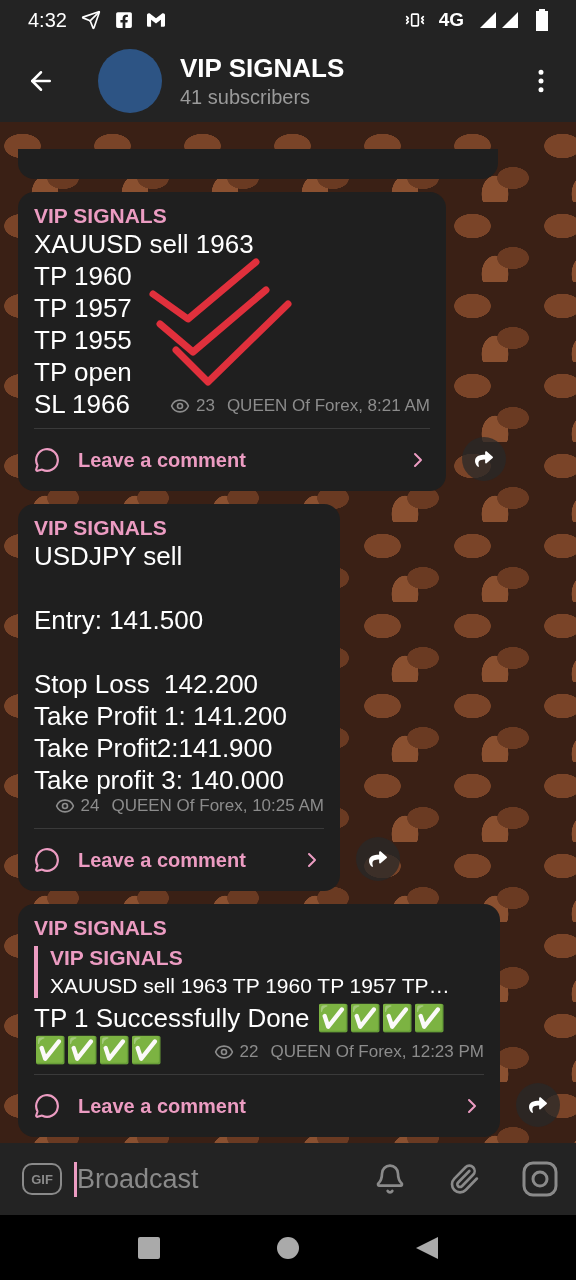  Describe the element at coordinates (117, 958) in the screenshot. I see `reply-title: VIP SIGNALS` at that location.